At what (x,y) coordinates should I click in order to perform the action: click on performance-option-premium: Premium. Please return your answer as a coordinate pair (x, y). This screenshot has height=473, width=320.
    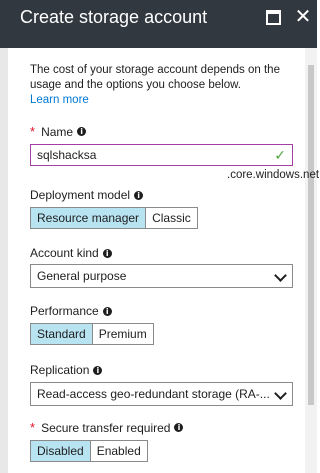
    Looking at the image, I should click on (122, 334).